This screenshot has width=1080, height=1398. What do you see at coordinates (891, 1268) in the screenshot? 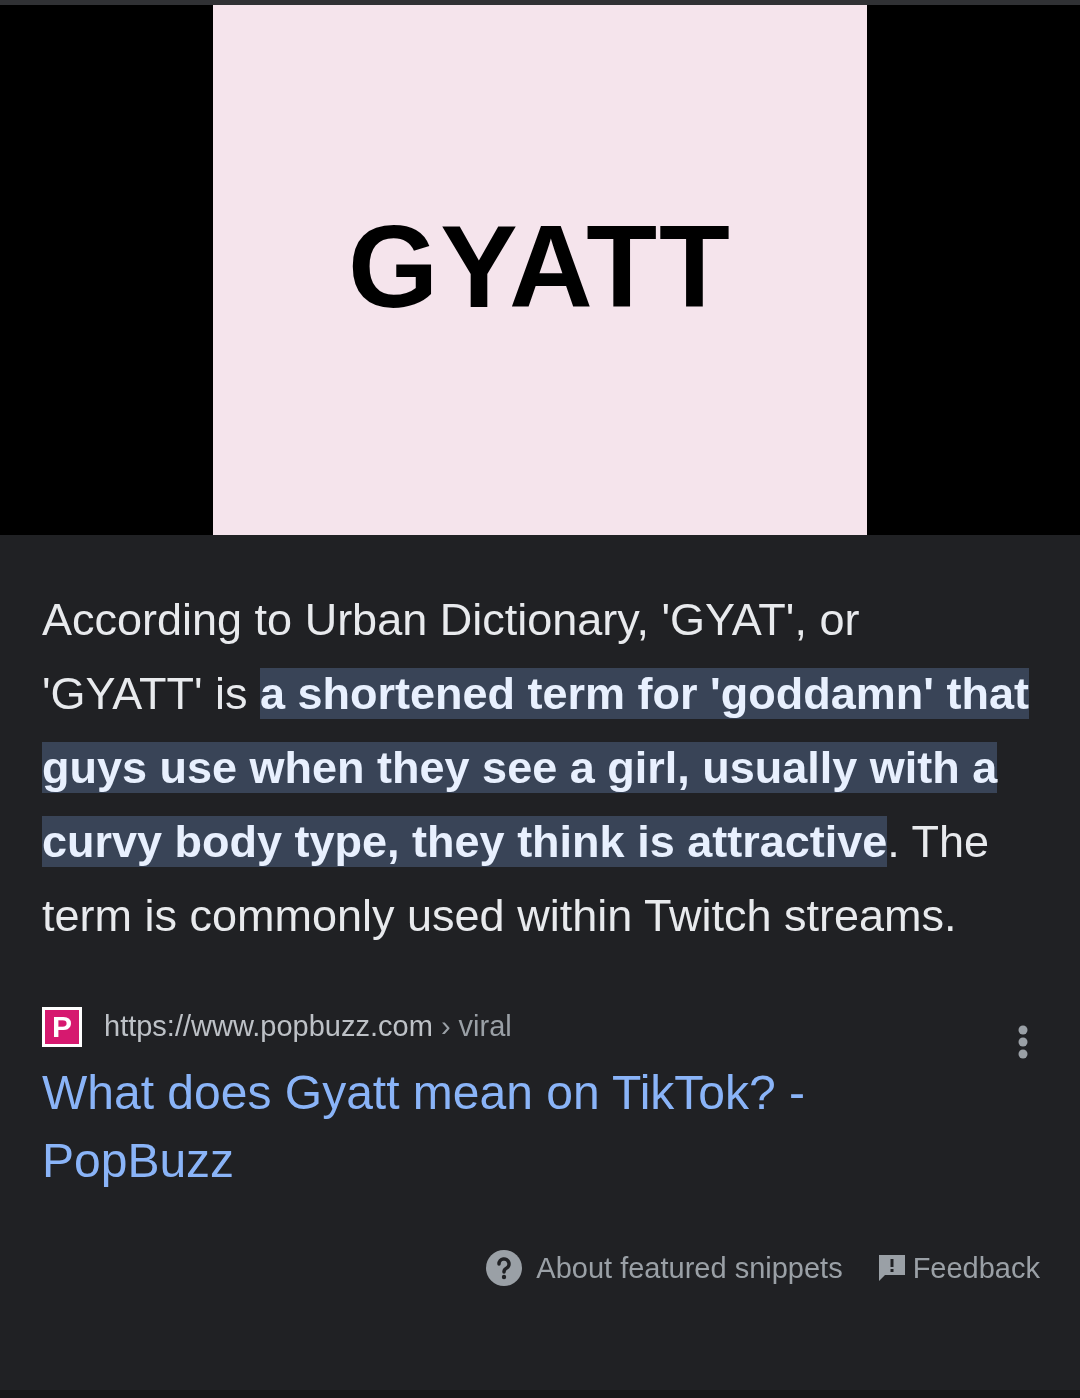
I see `feedback-icon` at bounding box center [891, 1268].